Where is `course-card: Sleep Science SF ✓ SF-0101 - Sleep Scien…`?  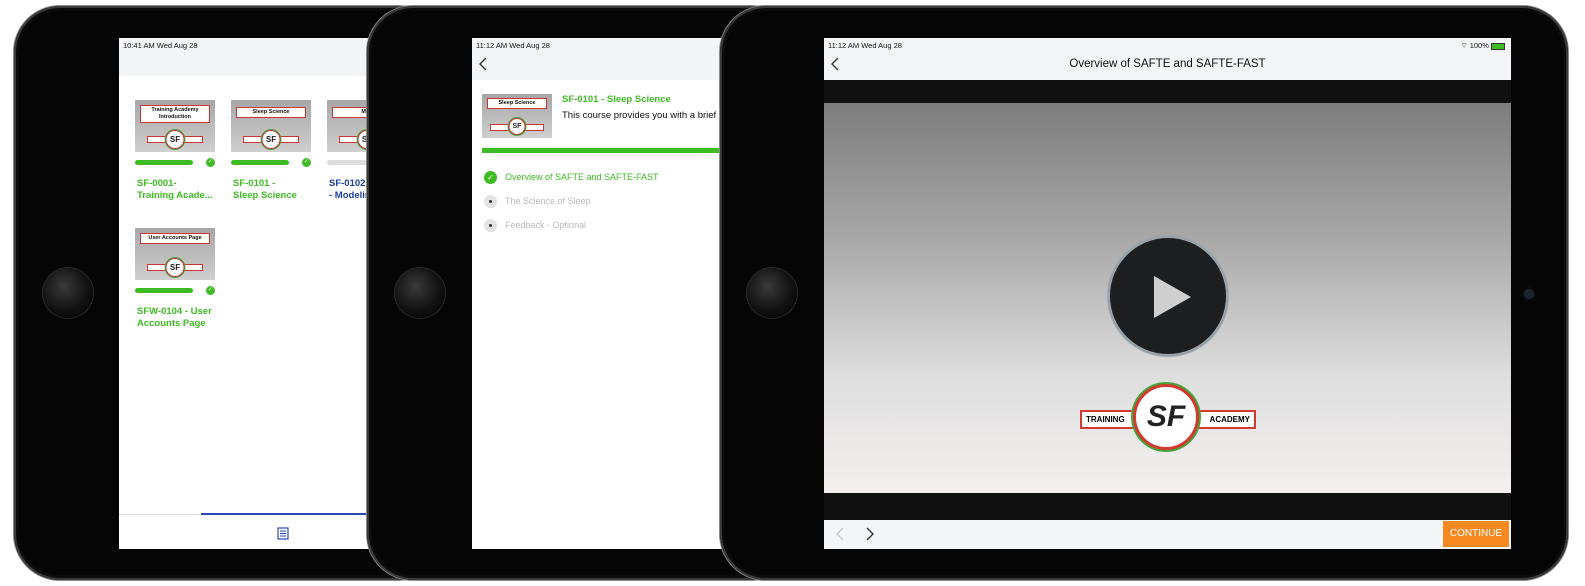 course-card: Sleep Science SF ✓ SF-0101 - Sleep Scien… is located at coordinates (273, 155).